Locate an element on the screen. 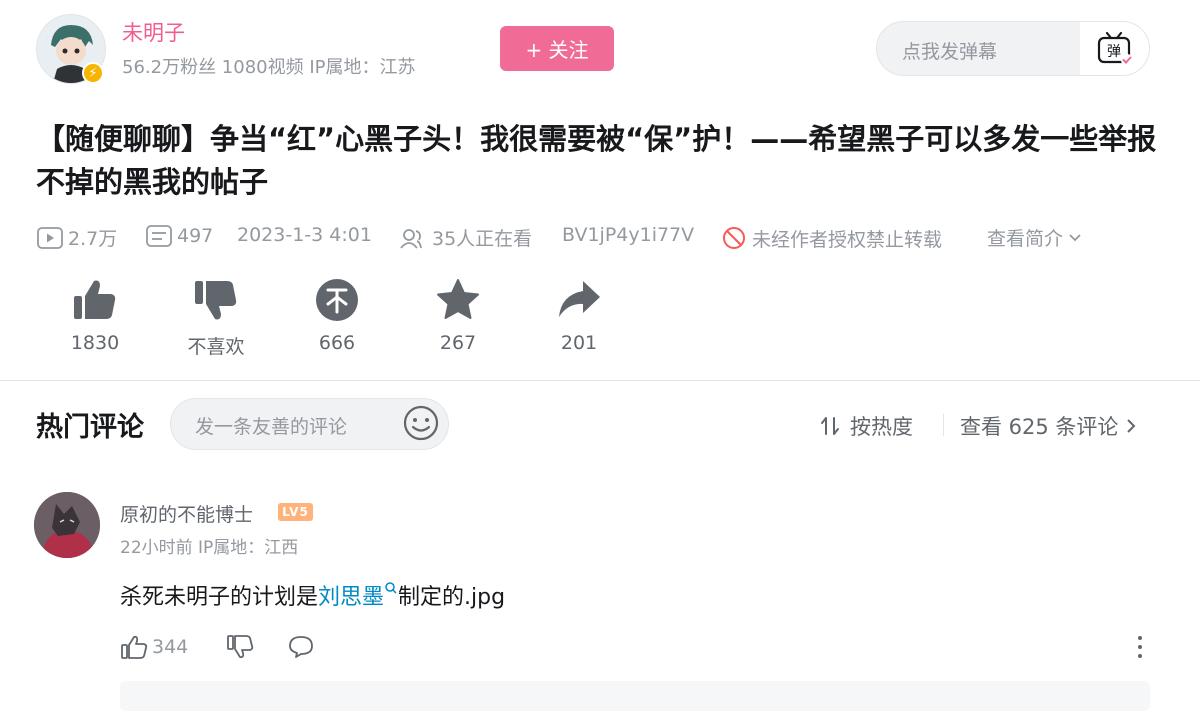  reply-bubble-icon is located at coordinates (301, 647).